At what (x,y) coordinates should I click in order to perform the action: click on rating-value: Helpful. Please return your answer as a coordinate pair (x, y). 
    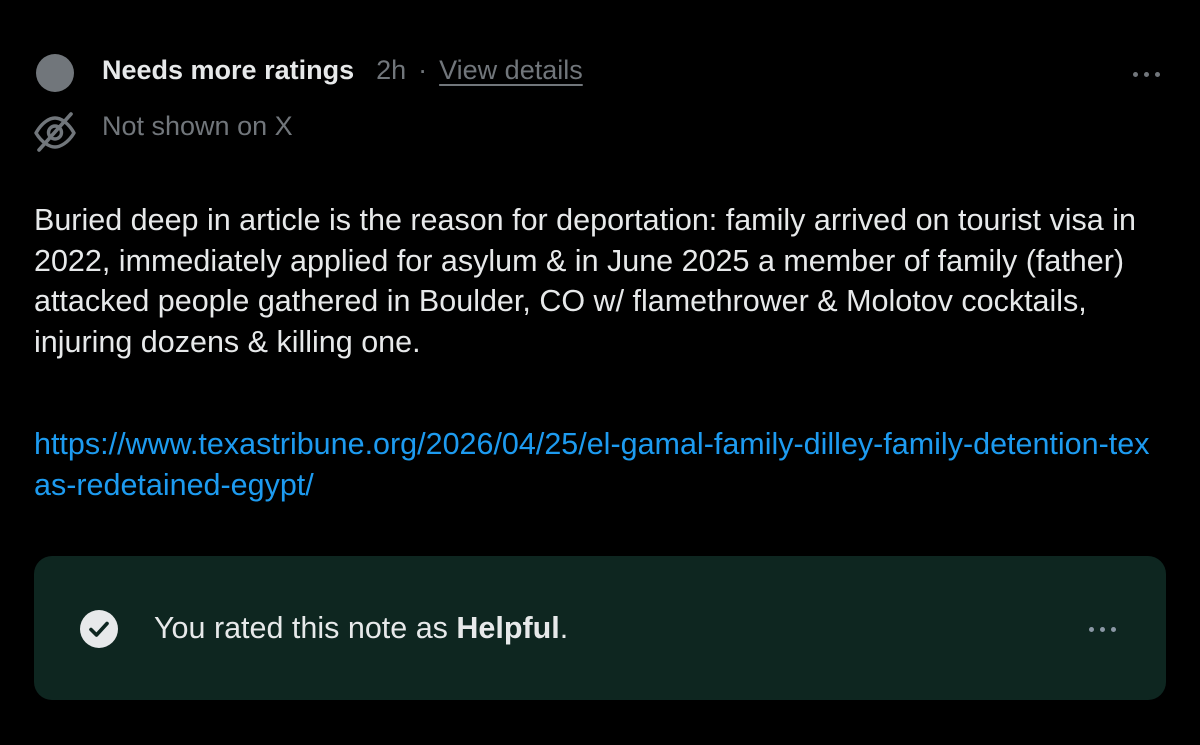
    Looking at the image, I should click on (508, 628).